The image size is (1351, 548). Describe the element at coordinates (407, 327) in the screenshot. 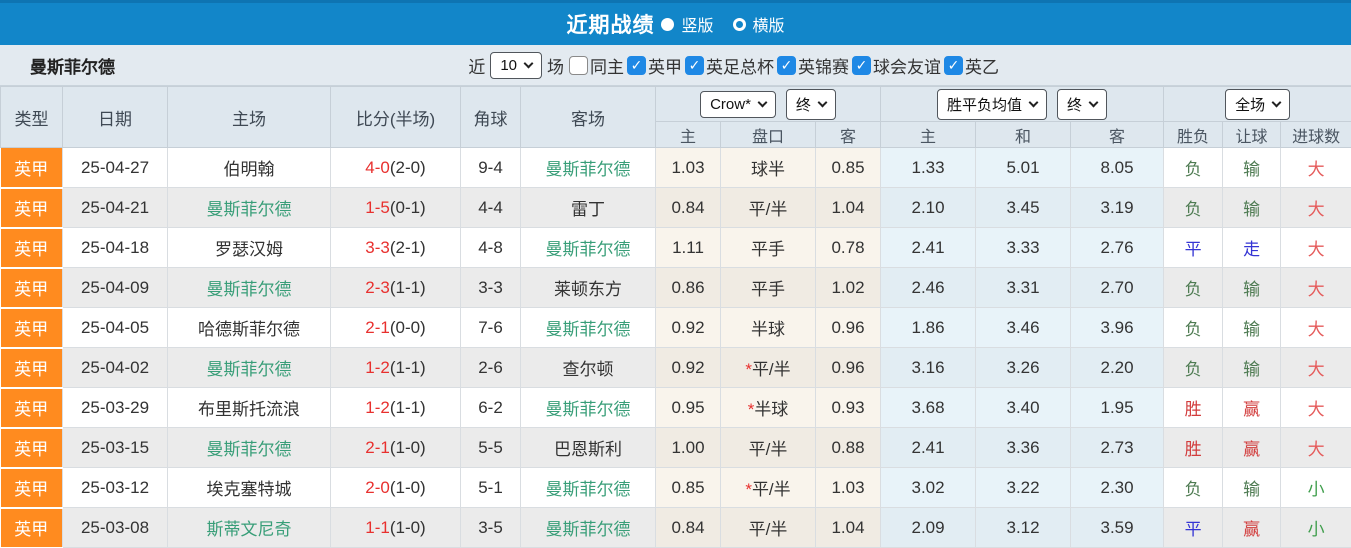

I see `half-time-score: (0-0)` at that location.